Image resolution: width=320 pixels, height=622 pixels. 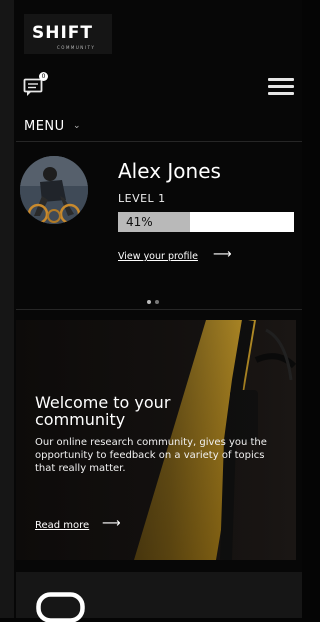 I want to click on next-card, so click(x=159, y=597).